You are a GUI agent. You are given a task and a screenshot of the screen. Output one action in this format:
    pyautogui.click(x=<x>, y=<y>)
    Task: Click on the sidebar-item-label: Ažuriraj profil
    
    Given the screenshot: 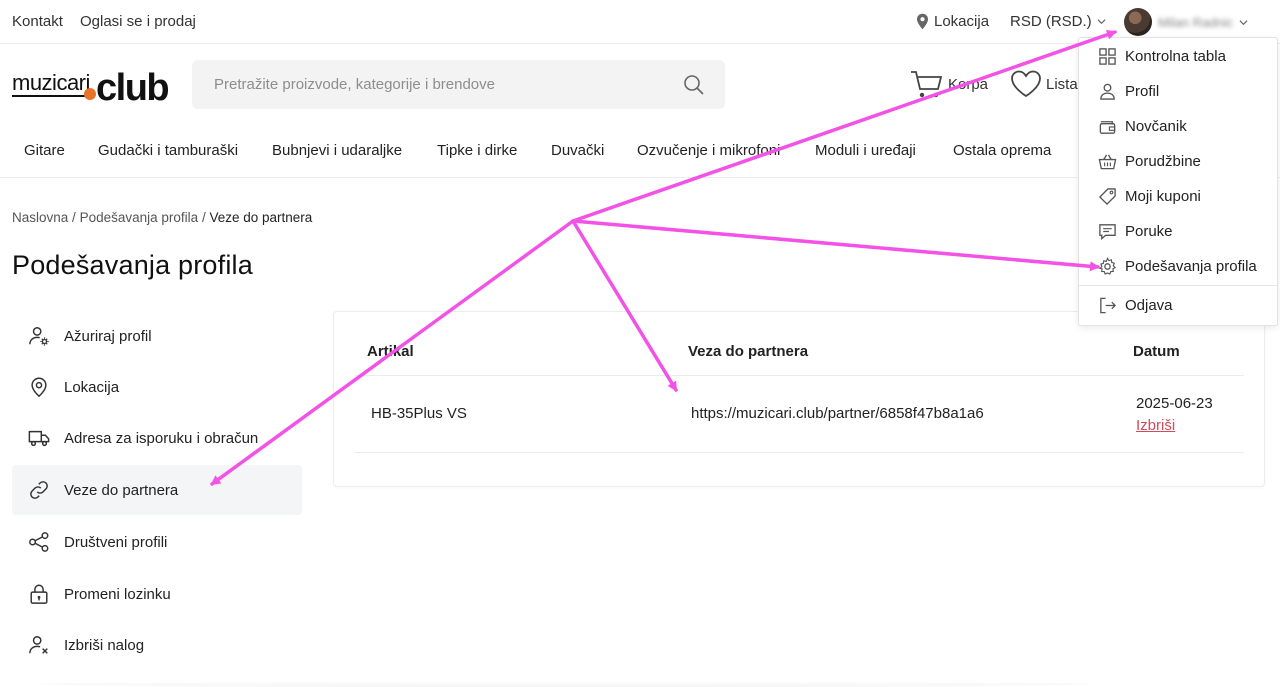 What is the action you would take?
    pyautogui.click(x=108, y=336)
    